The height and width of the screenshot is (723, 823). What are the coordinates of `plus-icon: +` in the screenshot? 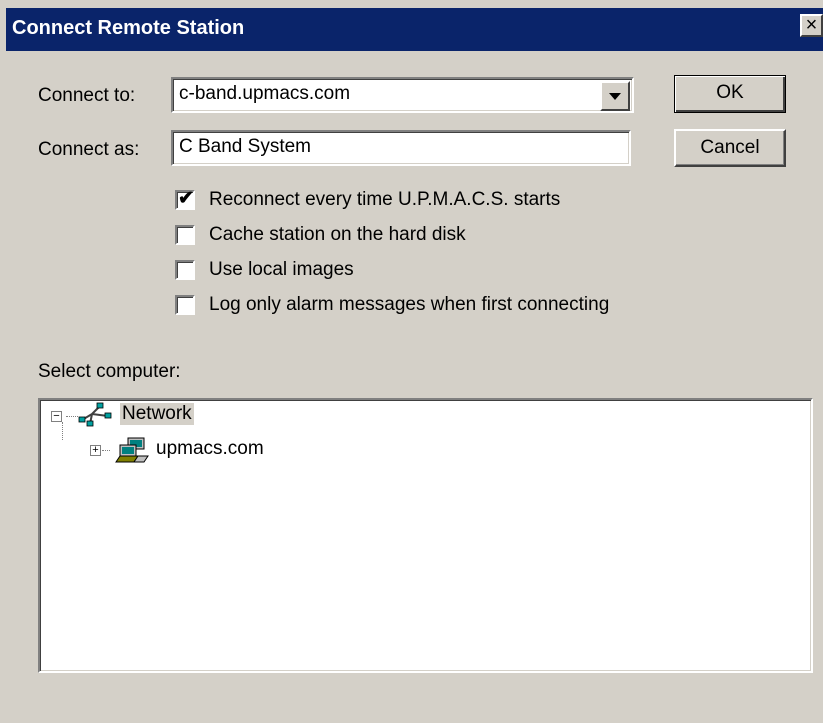 It's located at (95, 450).